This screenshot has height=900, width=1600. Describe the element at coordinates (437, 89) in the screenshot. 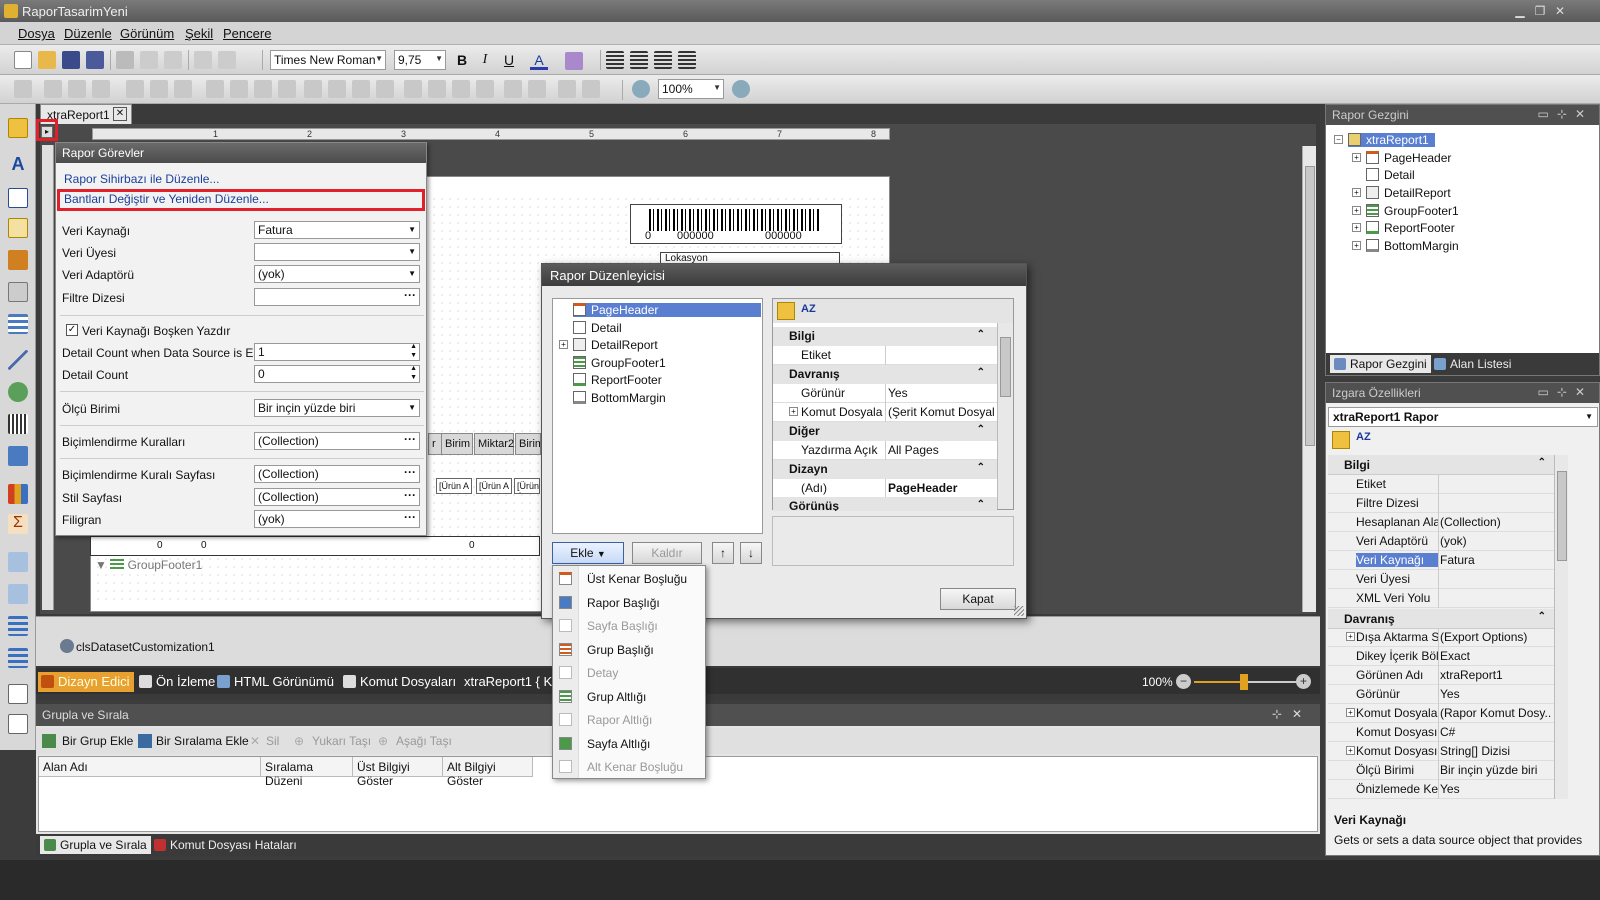

I see `v-spacing-increase-icon` at that location.